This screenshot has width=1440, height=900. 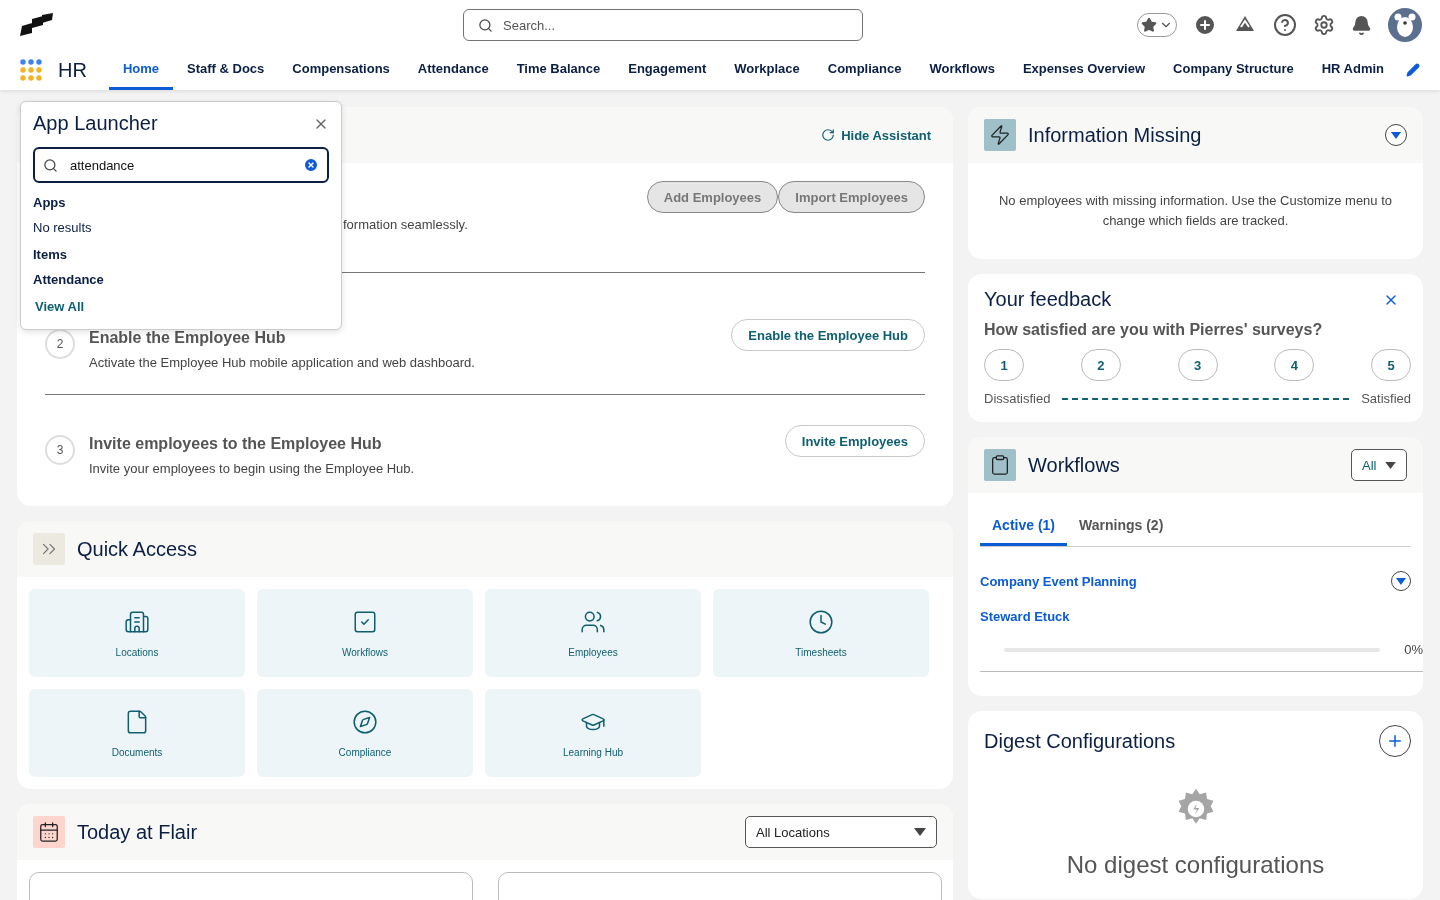 What do you see at coordinates (1195, 616) in the screenshot?
I see `assignee-link: Steward Etuck` at bounding box center [1195, 616].